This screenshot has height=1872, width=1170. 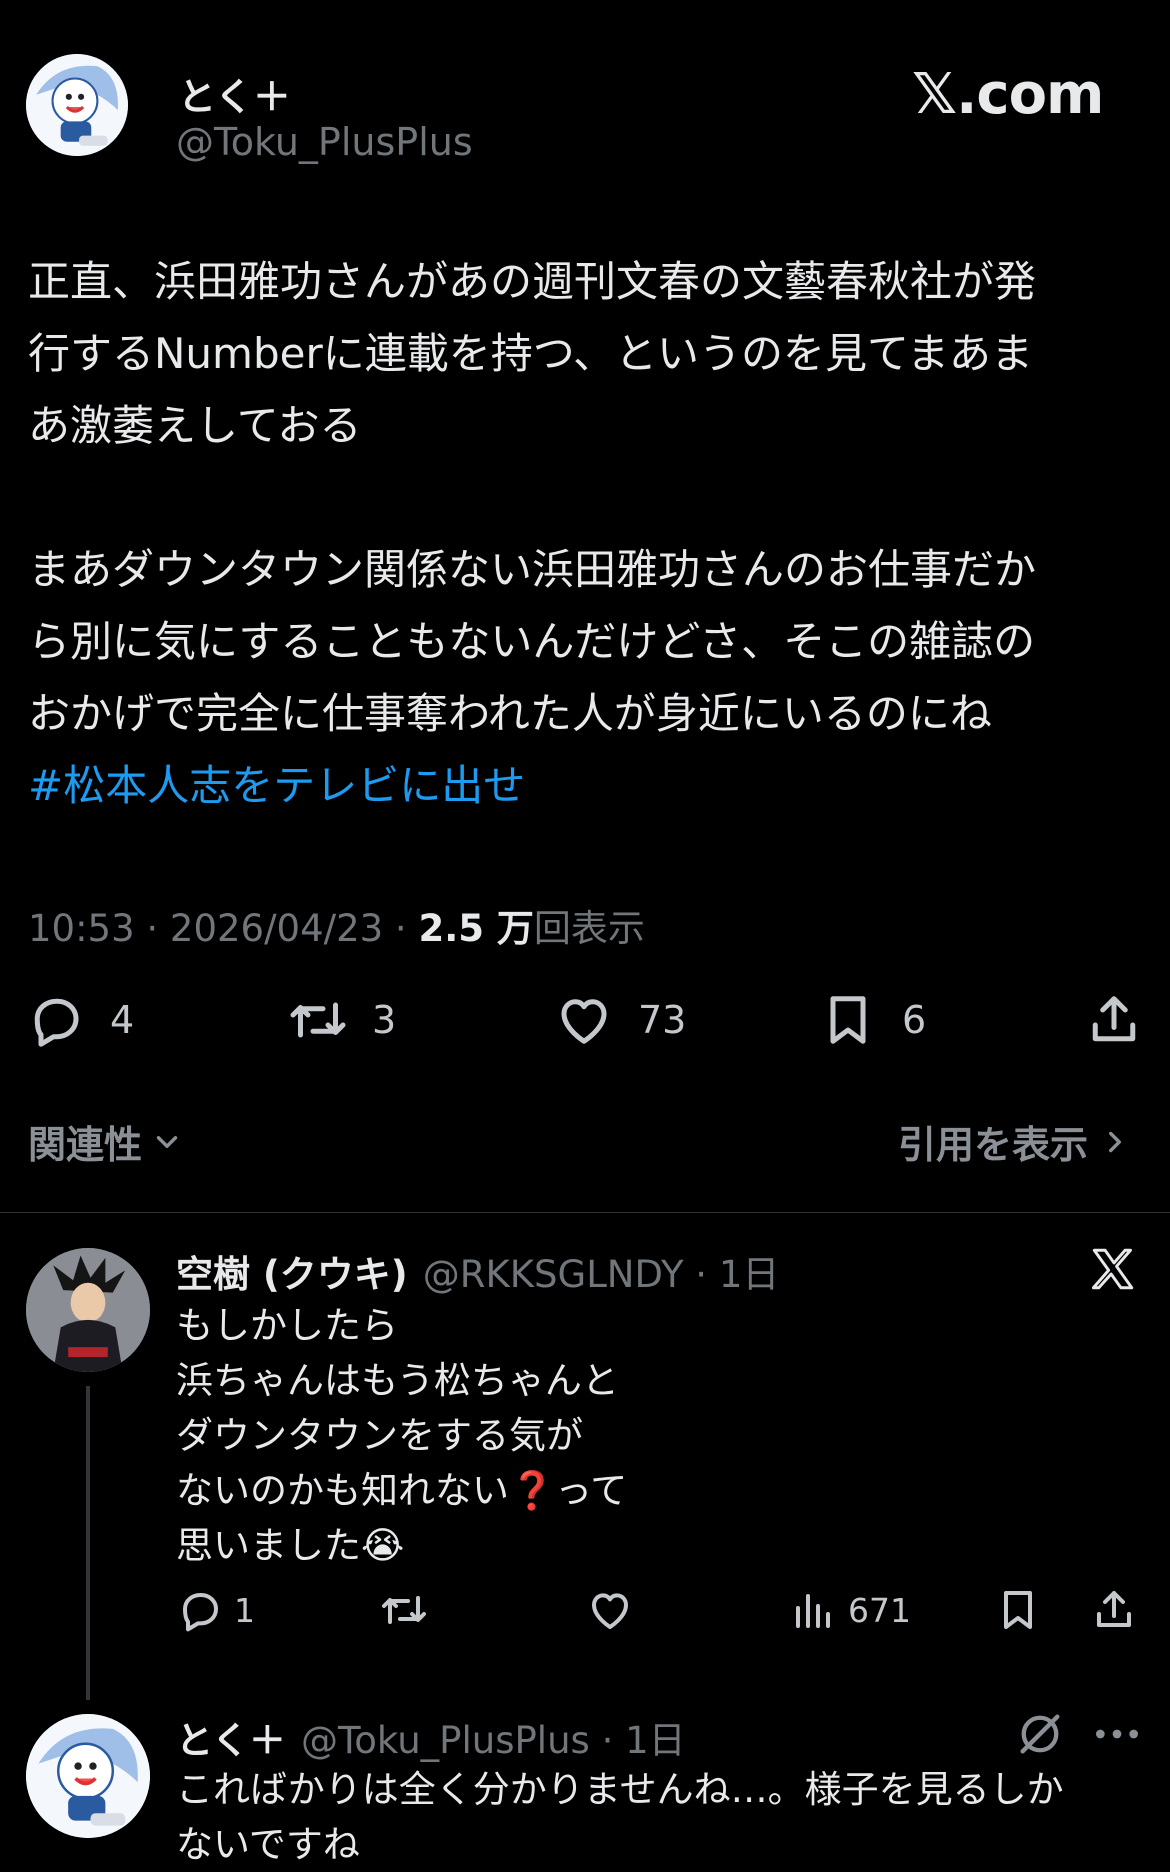 I want to click on grok-icon, so click(x=1040, y=1734).